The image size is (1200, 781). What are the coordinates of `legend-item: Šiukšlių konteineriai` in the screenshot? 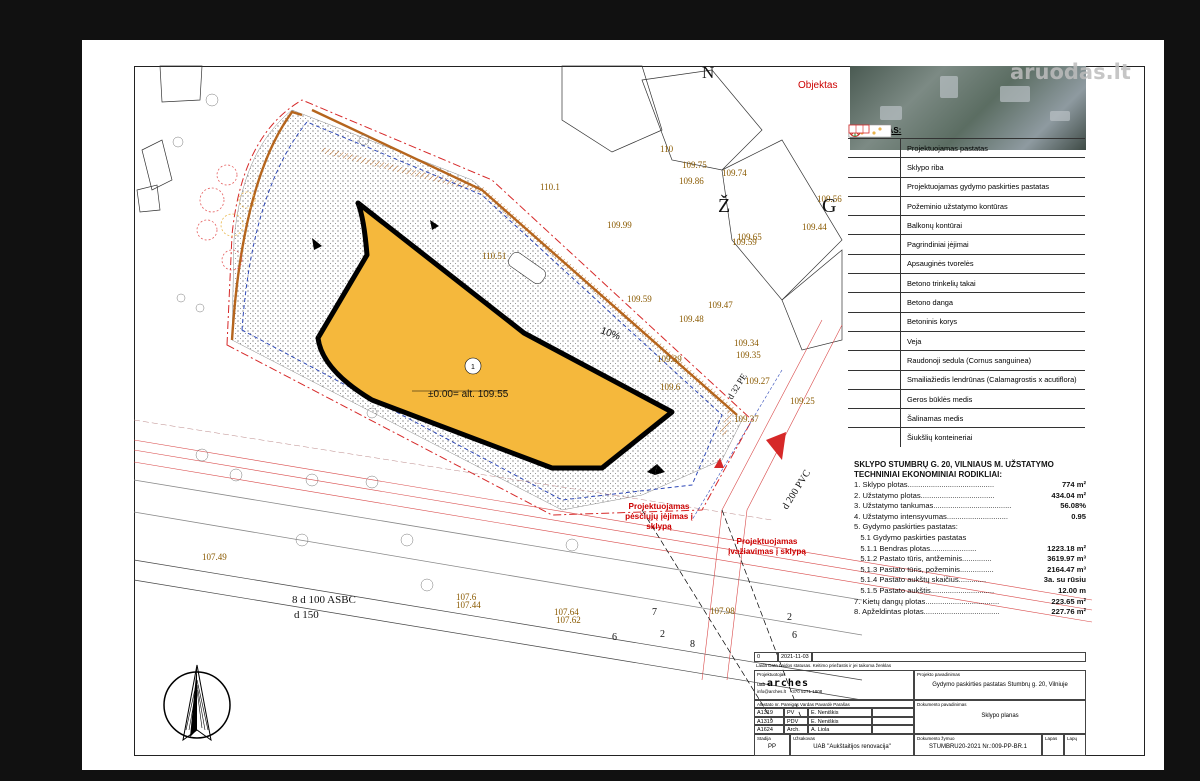 It's located at (966, 285).